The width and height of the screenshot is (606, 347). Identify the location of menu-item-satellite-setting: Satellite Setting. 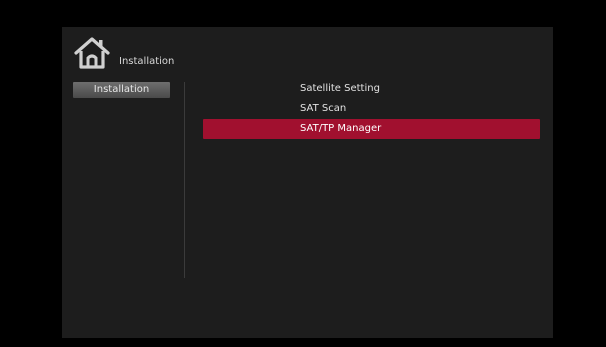
(371, 89).